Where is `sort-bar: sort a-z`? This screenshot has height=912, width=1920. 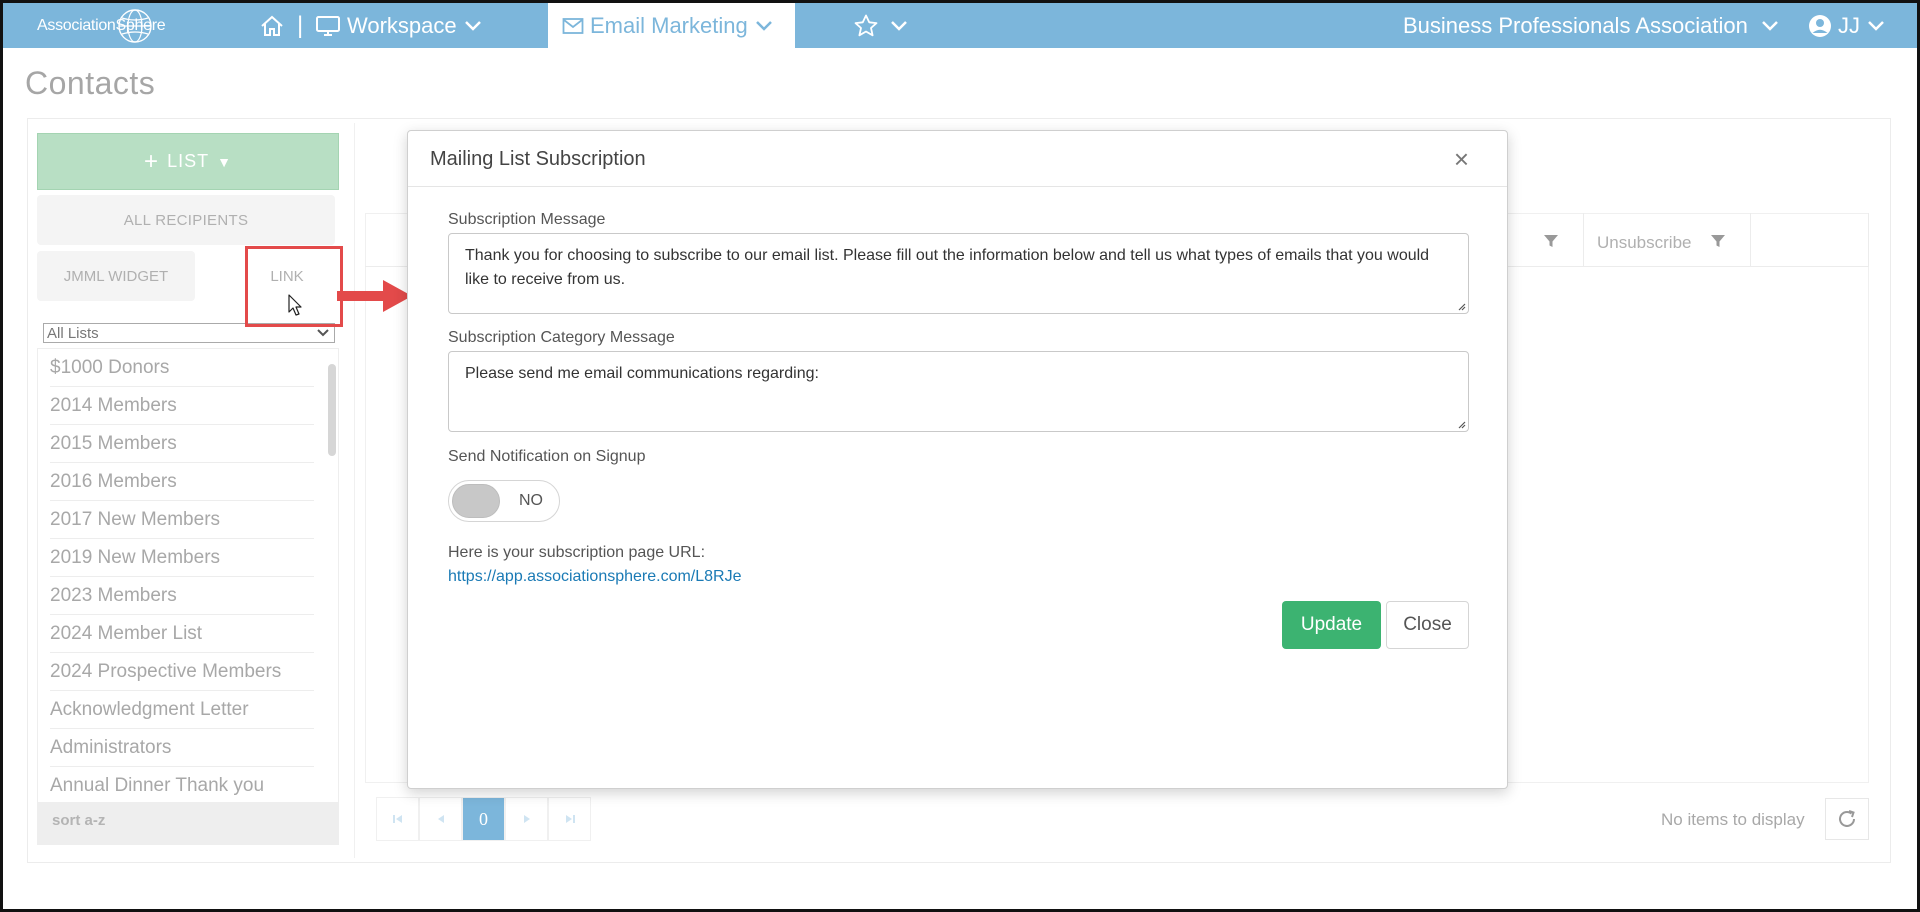 sort-bar: sort a-z is located at coordinates (188, 823).